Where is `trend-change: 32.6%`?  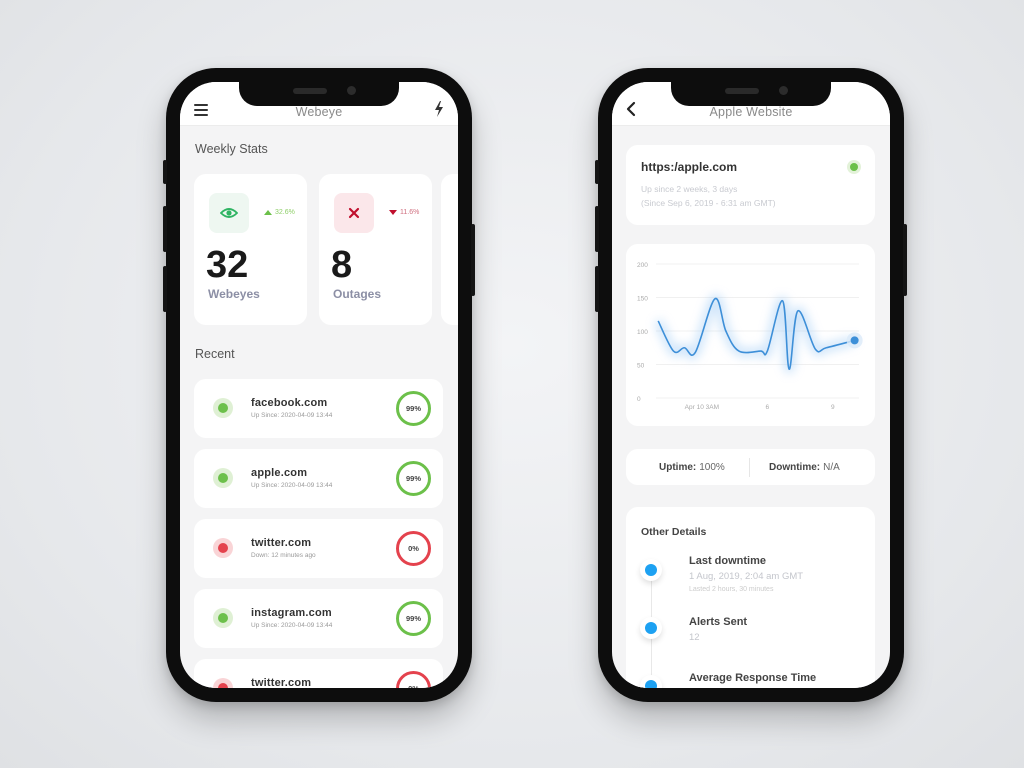
trend-change: 32.6% is located at coordinates (285, 212).